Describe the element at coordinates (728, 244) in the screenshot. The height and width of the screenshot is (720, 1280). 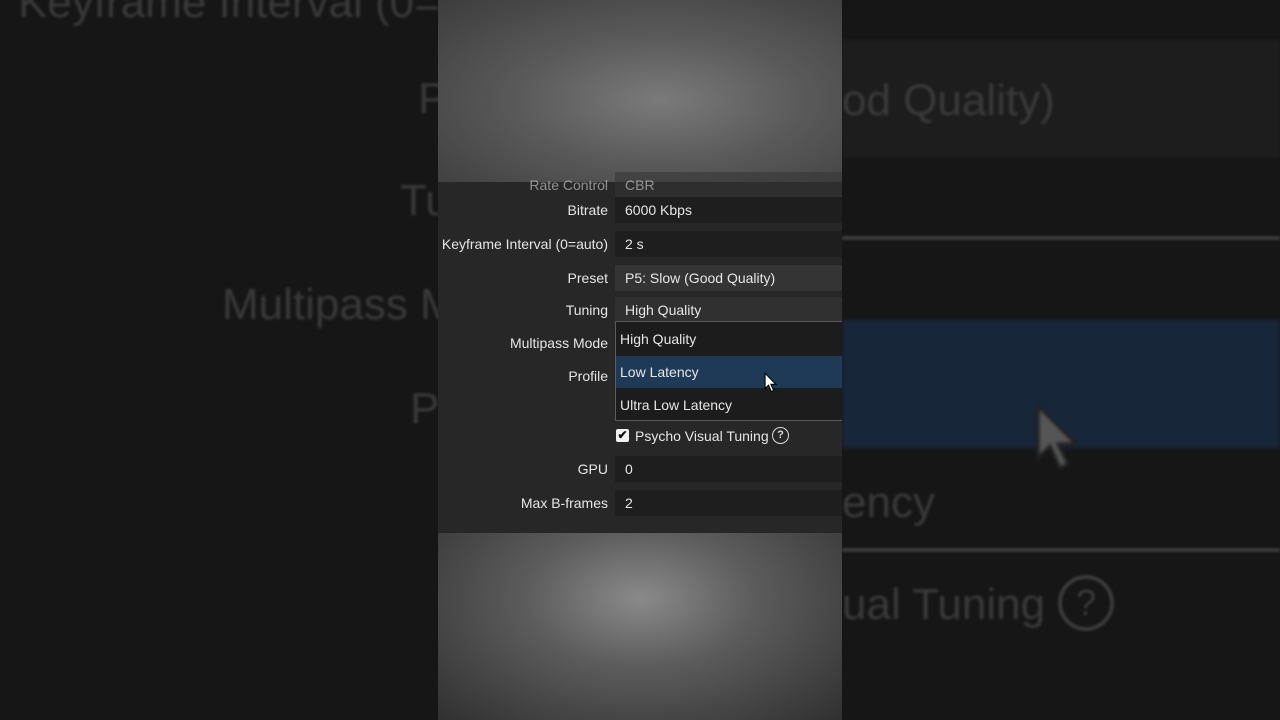
I see `keyframe-input: 2 s` at that location.